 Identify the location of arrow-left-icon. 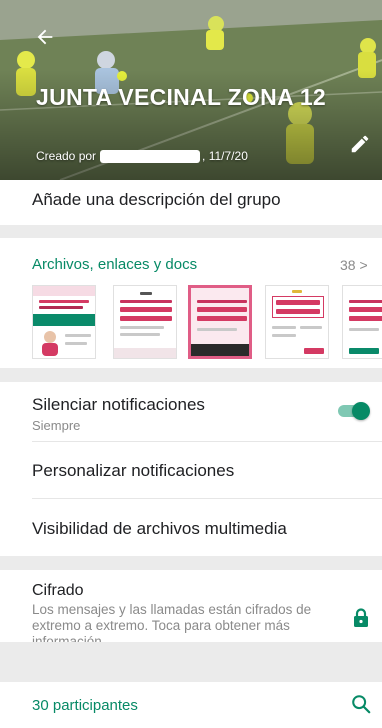
(45, 37).